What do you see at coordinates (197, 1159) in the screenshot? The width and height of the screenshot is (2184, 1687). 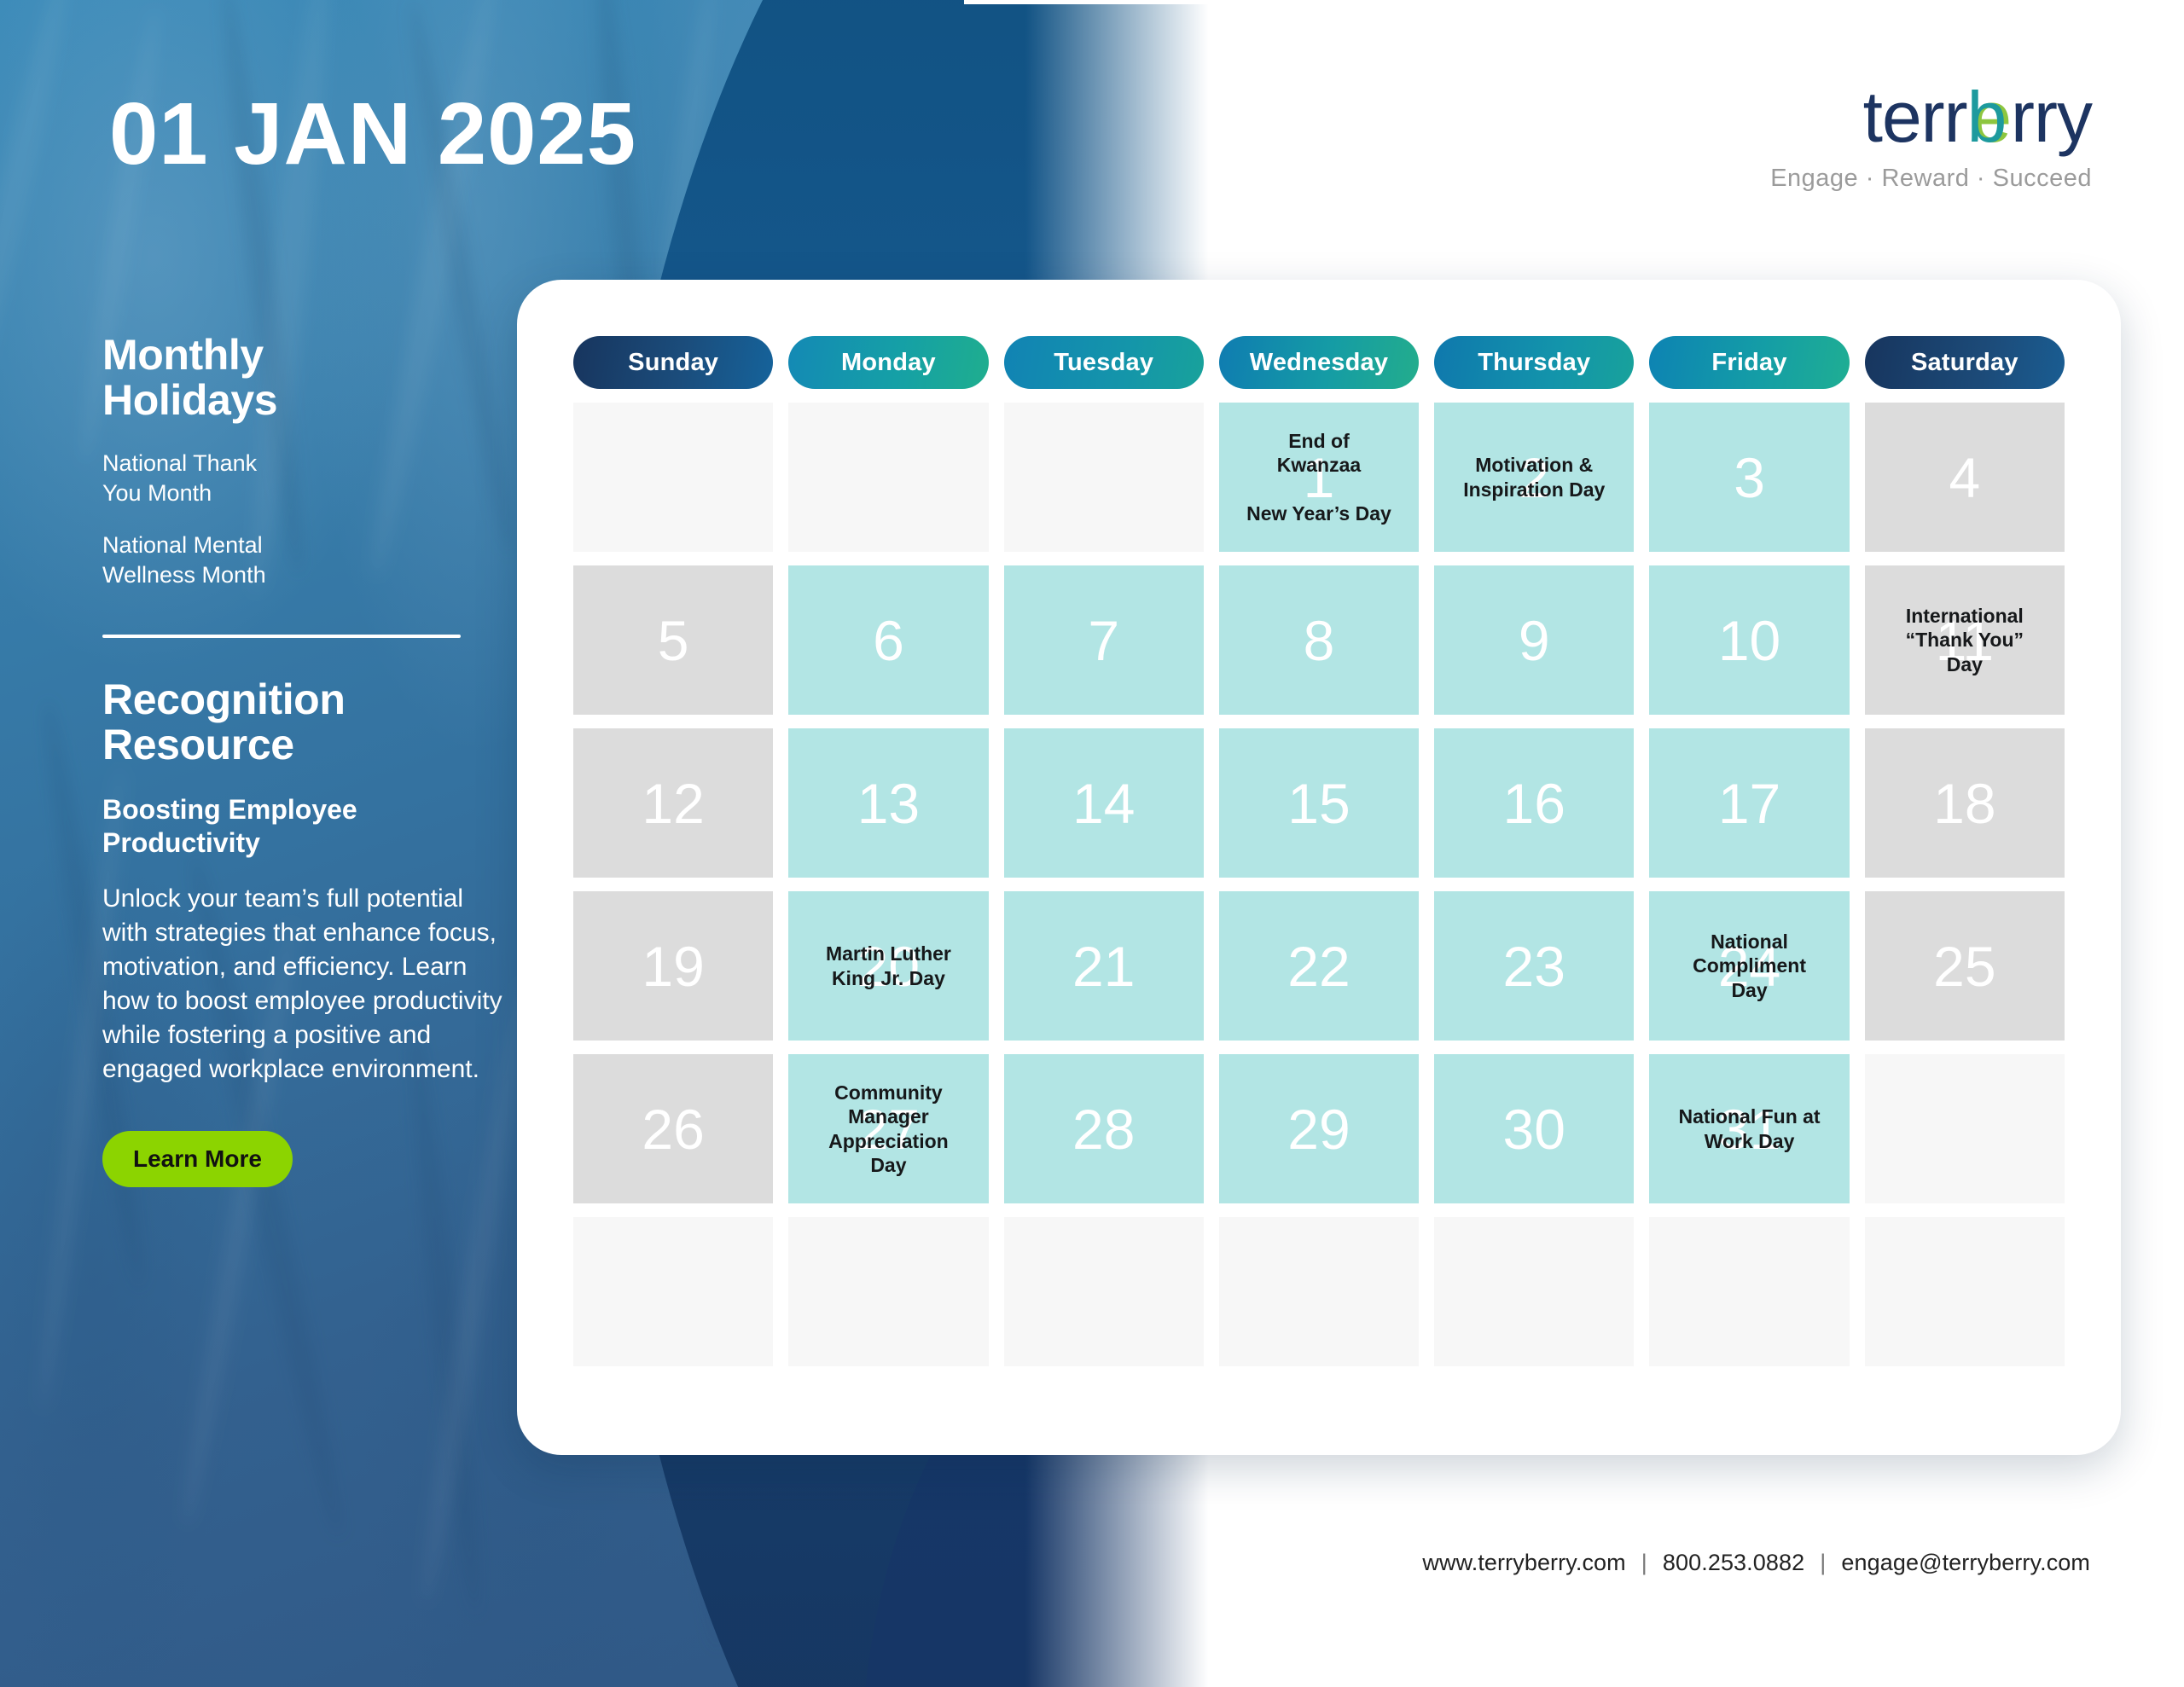 I see `learn-more-button: Learn More` at bounding box center [197, 1159].